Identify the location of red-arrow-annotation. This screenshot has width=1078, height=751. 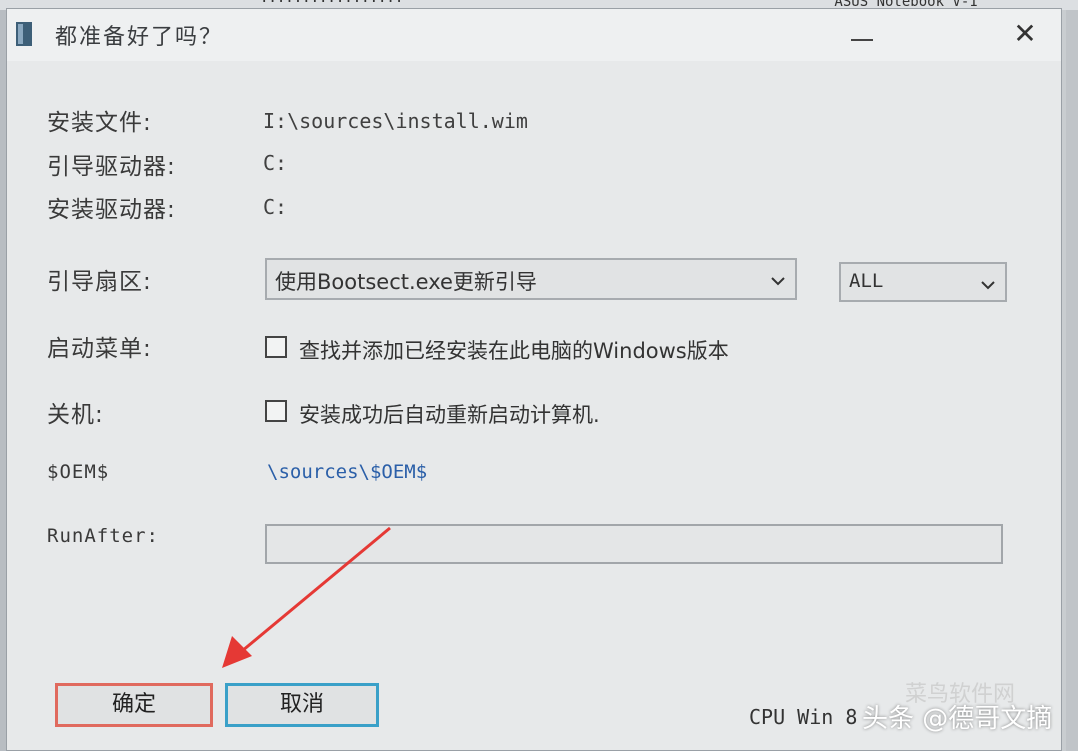
(306, 597).